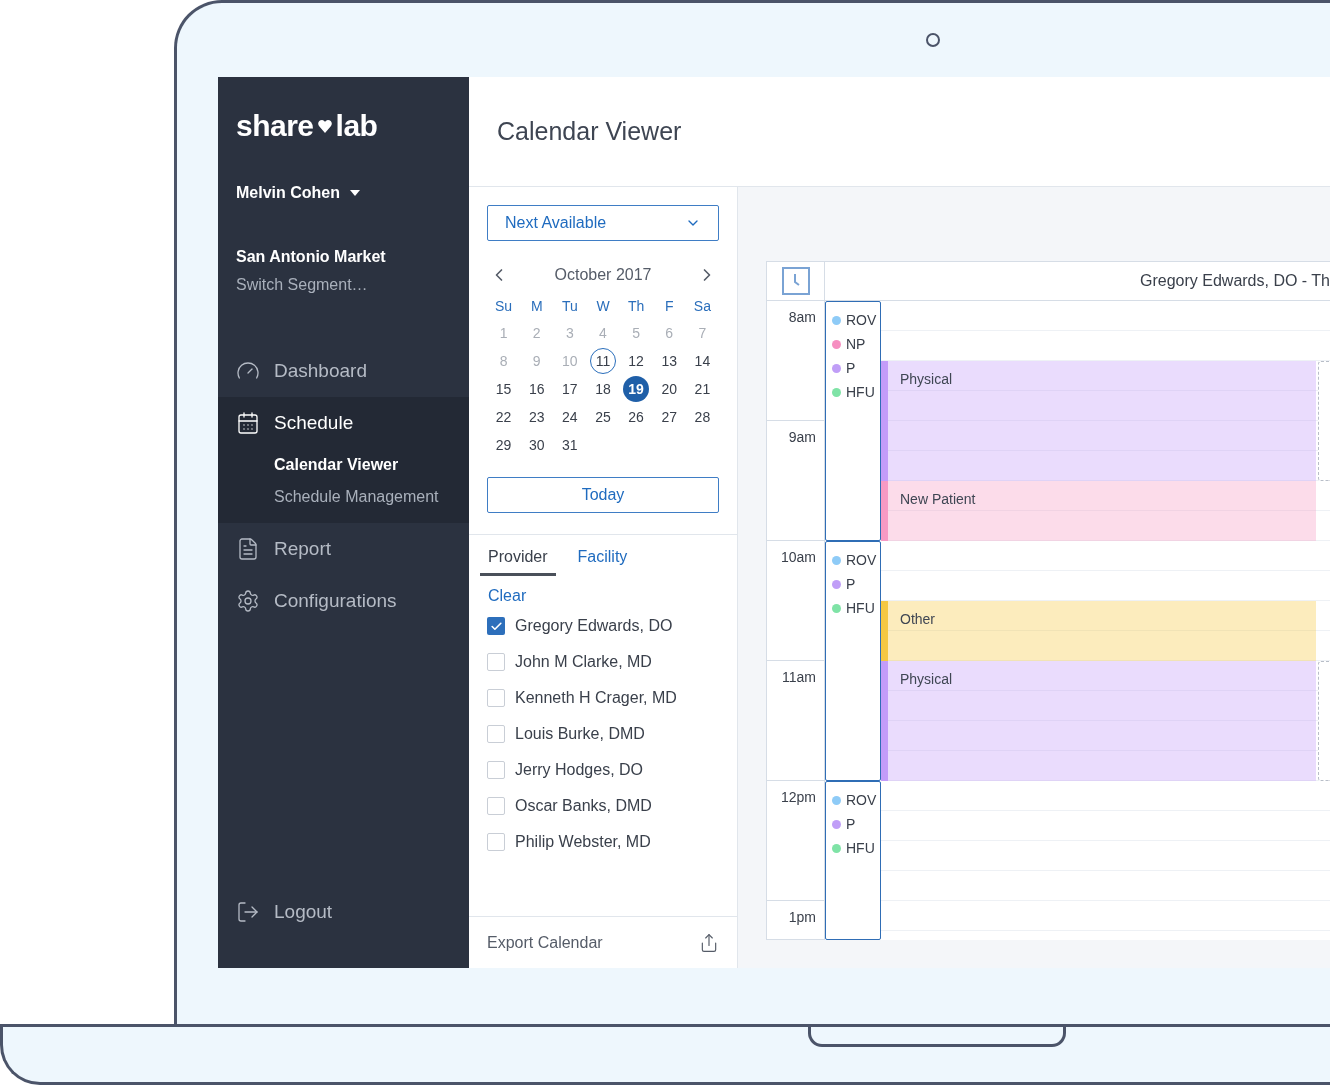 The height and width of the screenshot is (1088, 1330). Describe the element at coordinates (589, 131) in the screenshot. I see `page-title: Calendar Viewer` at that location.